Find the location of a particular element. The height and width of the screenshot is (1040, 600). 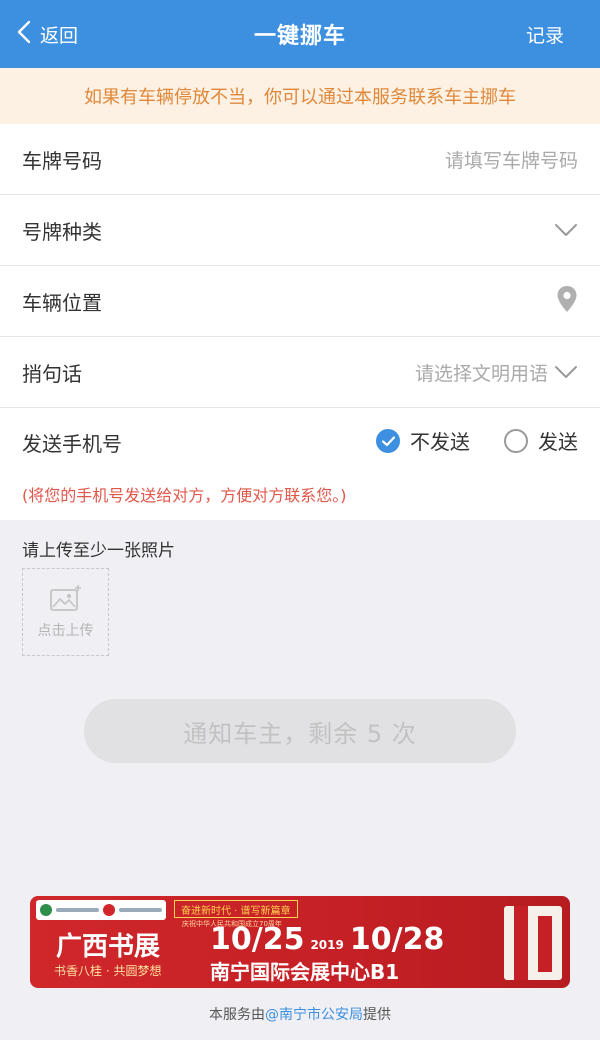

add-image-icon is located at coordinates (66, 600).